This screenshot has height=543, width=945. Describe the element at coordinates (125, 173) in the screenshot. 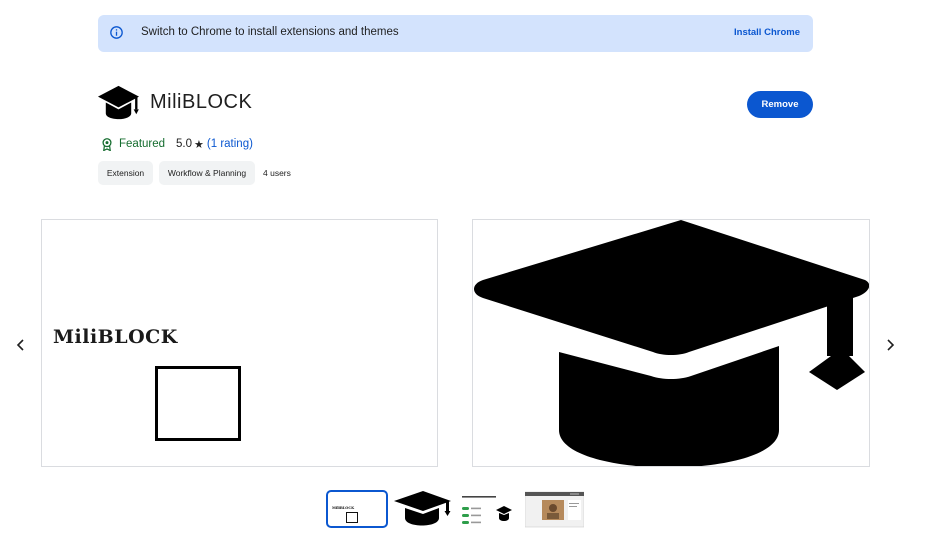

I see `chip-extension: Extension` at that location.